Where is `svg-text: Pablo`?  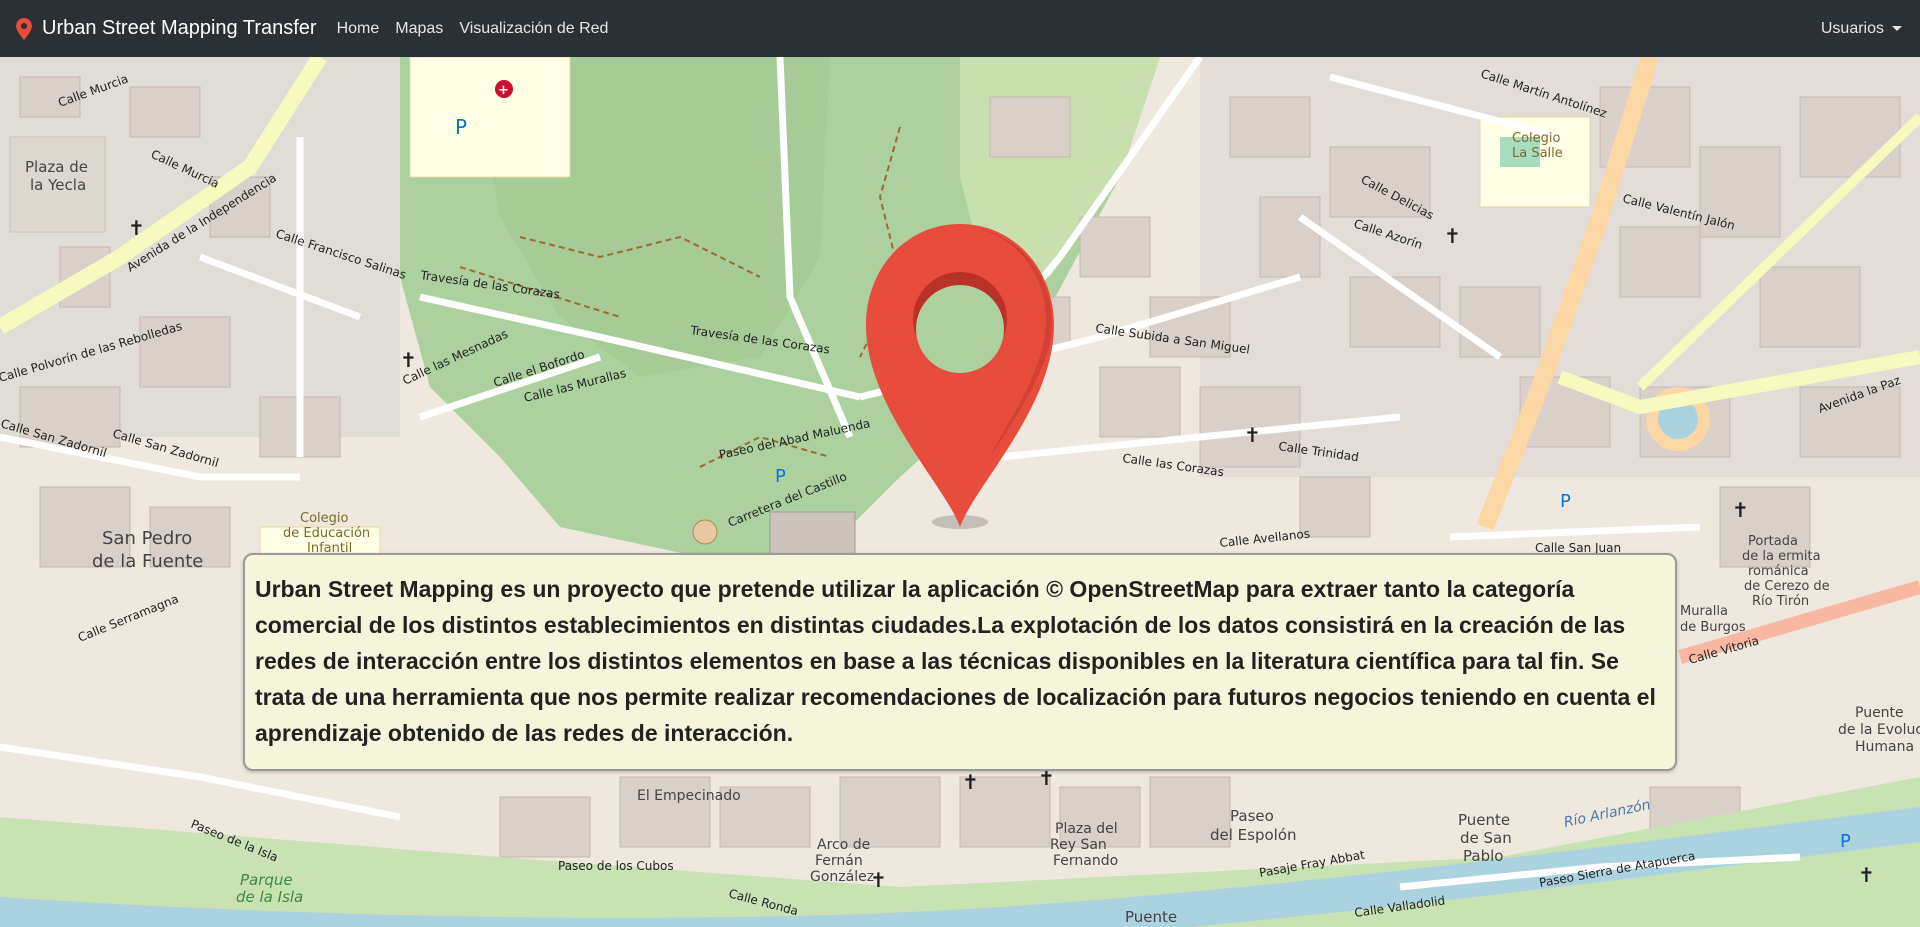 svg-text: Pablo is located at coordinates (1483, 856).